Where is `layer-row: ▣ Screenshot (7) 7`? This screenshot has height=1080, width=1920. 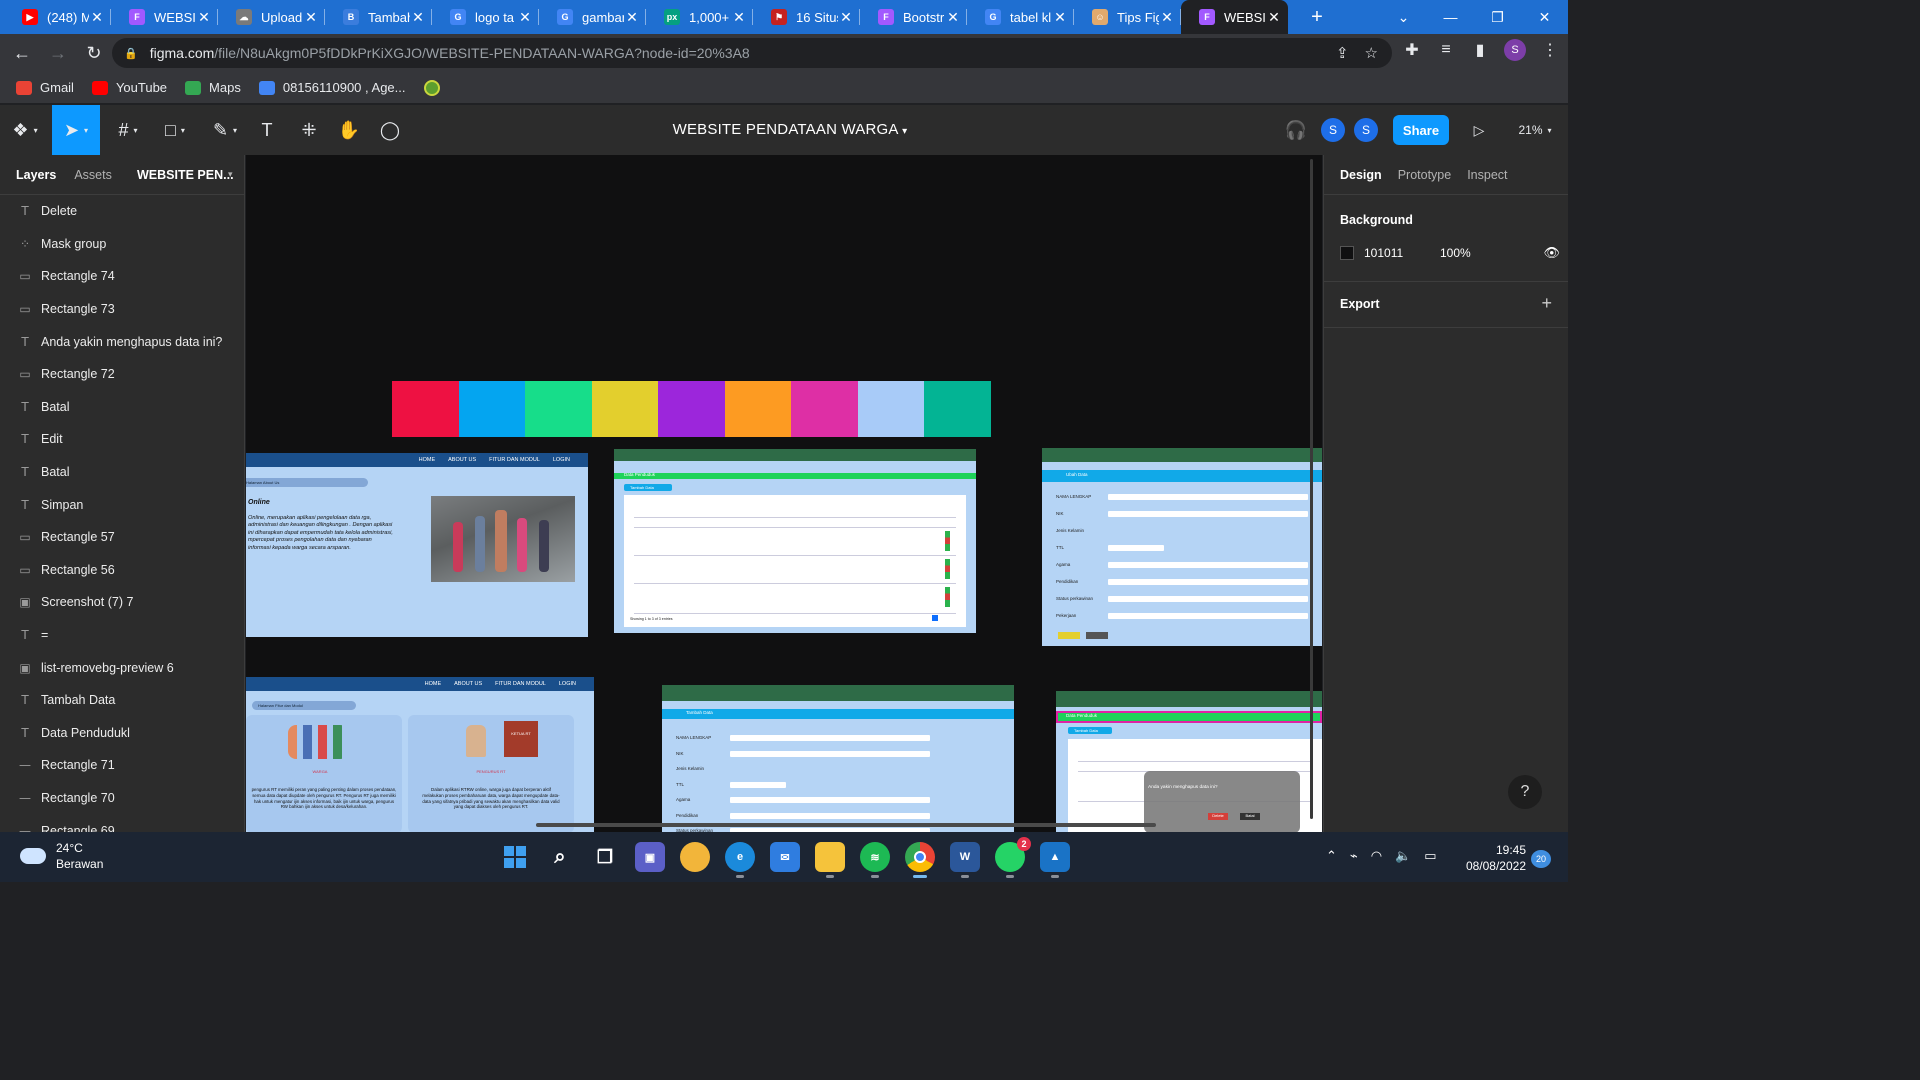
layer-row: ▣ Screenshot (7) 7 is located at coordinates (122, 602).